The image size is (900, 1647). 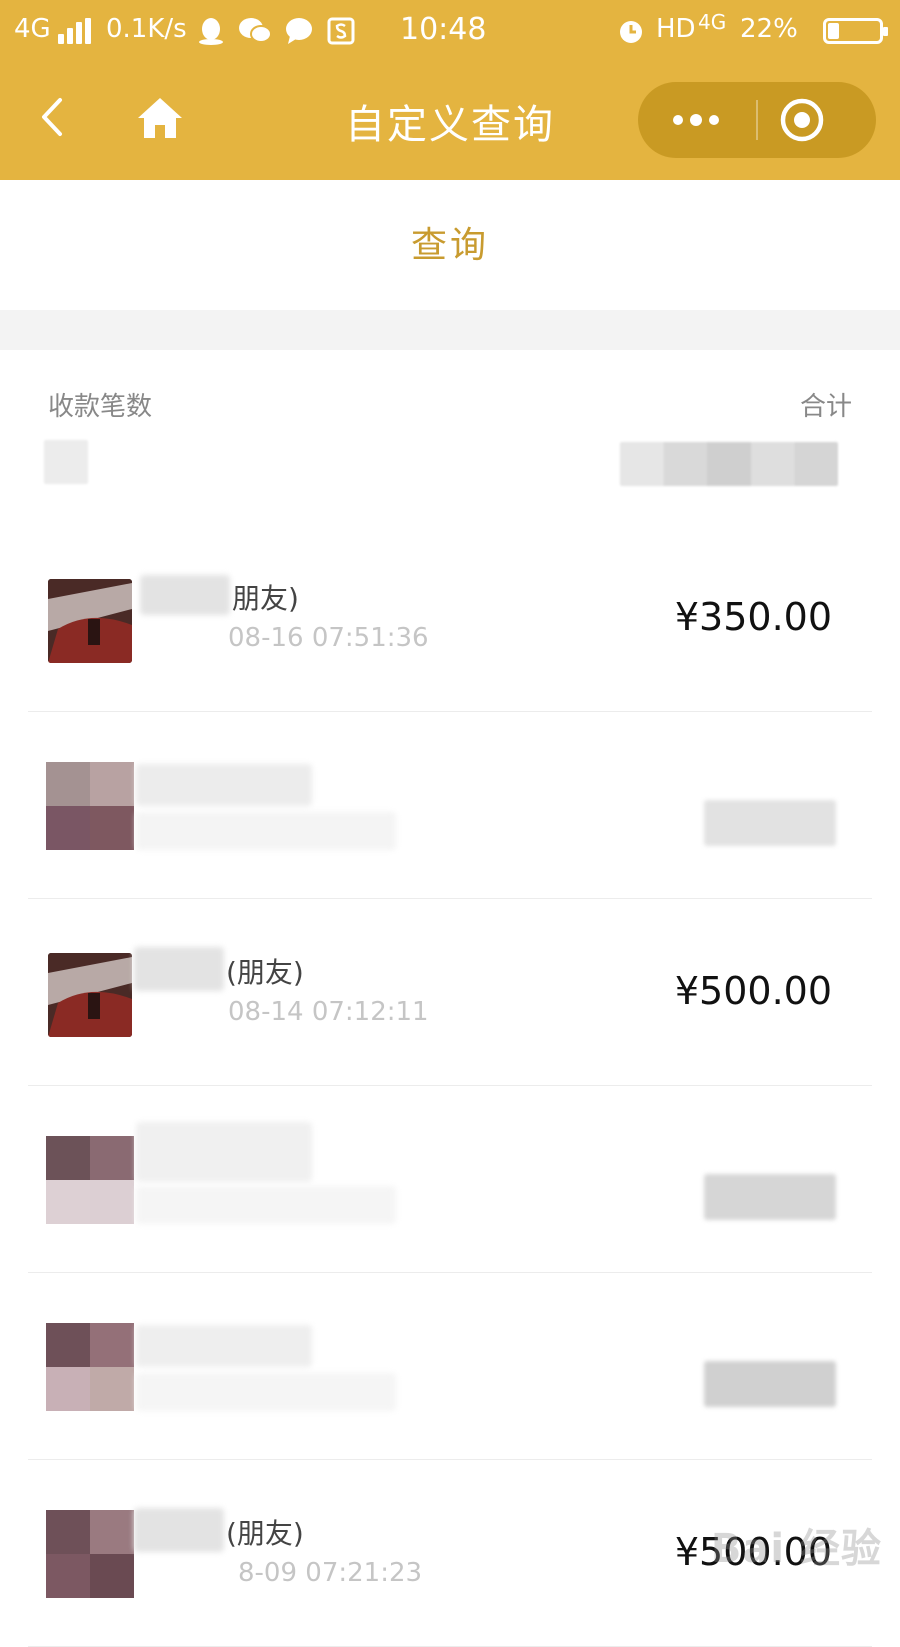 I want to click on payment-count-label: 收款笔数, so click(x=100, y=407).